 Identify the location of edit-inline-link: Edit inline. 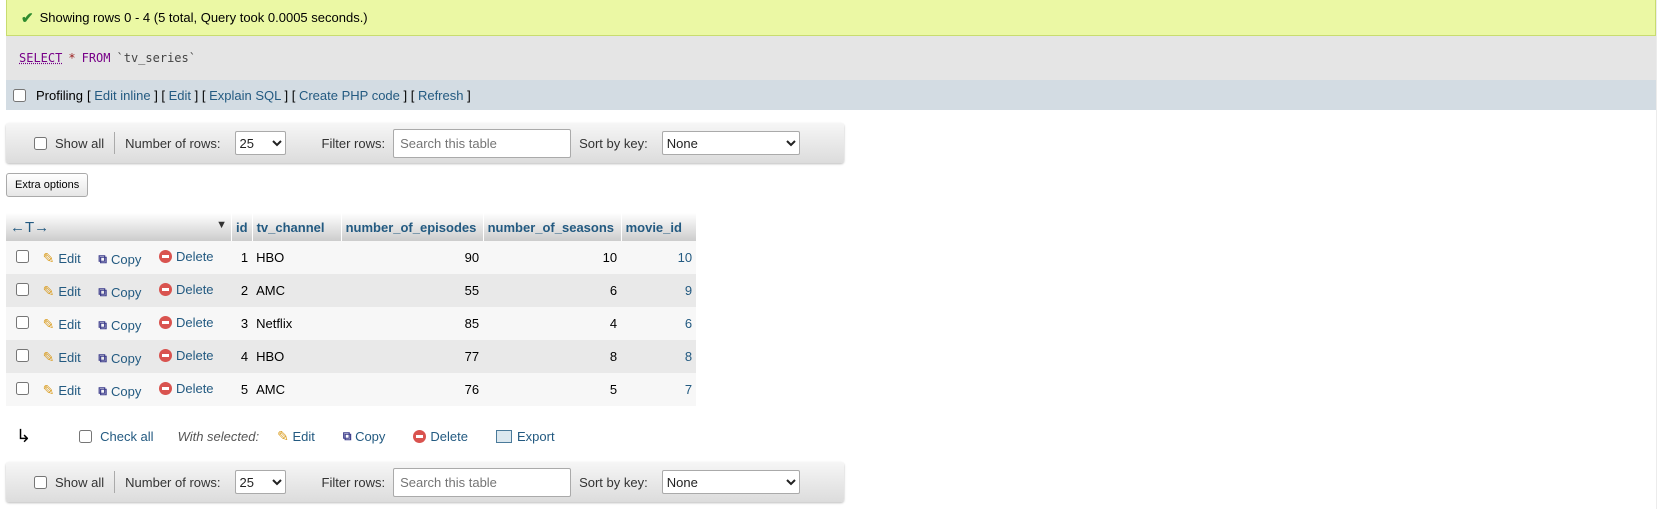
(122, 95).